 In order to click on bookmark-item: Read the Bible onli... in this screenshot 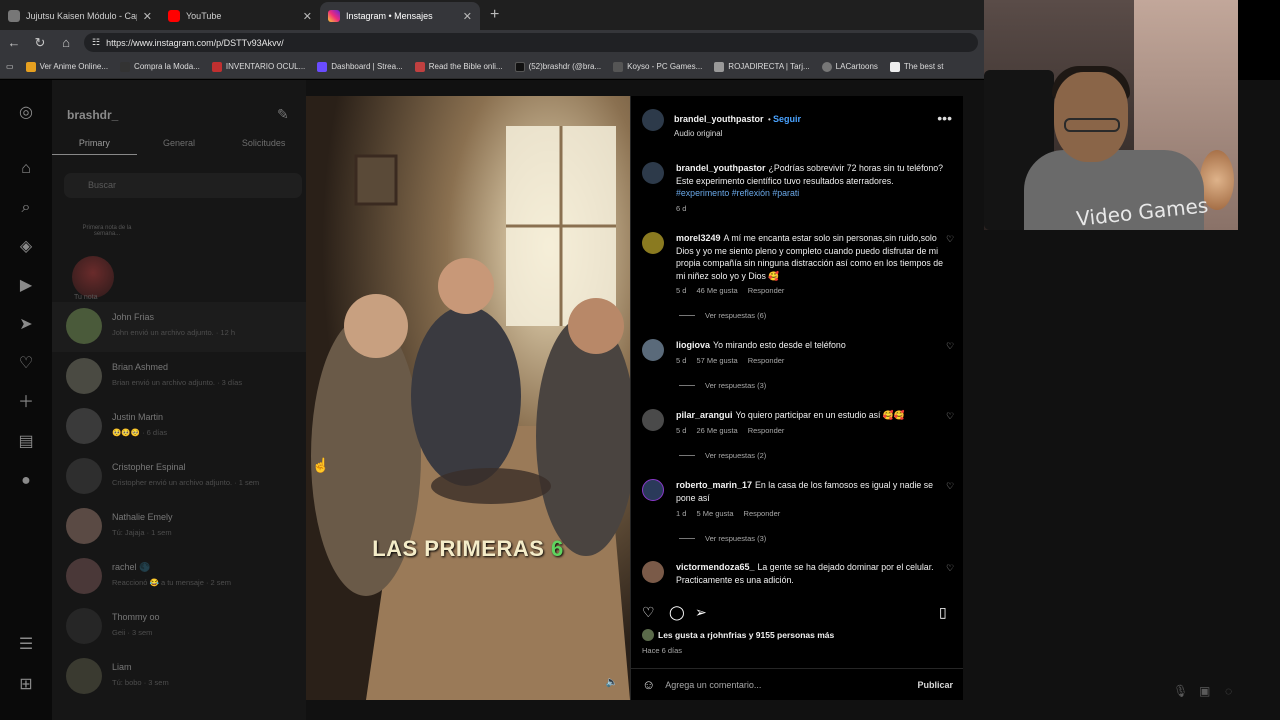, I will do `click(458, 66)`.